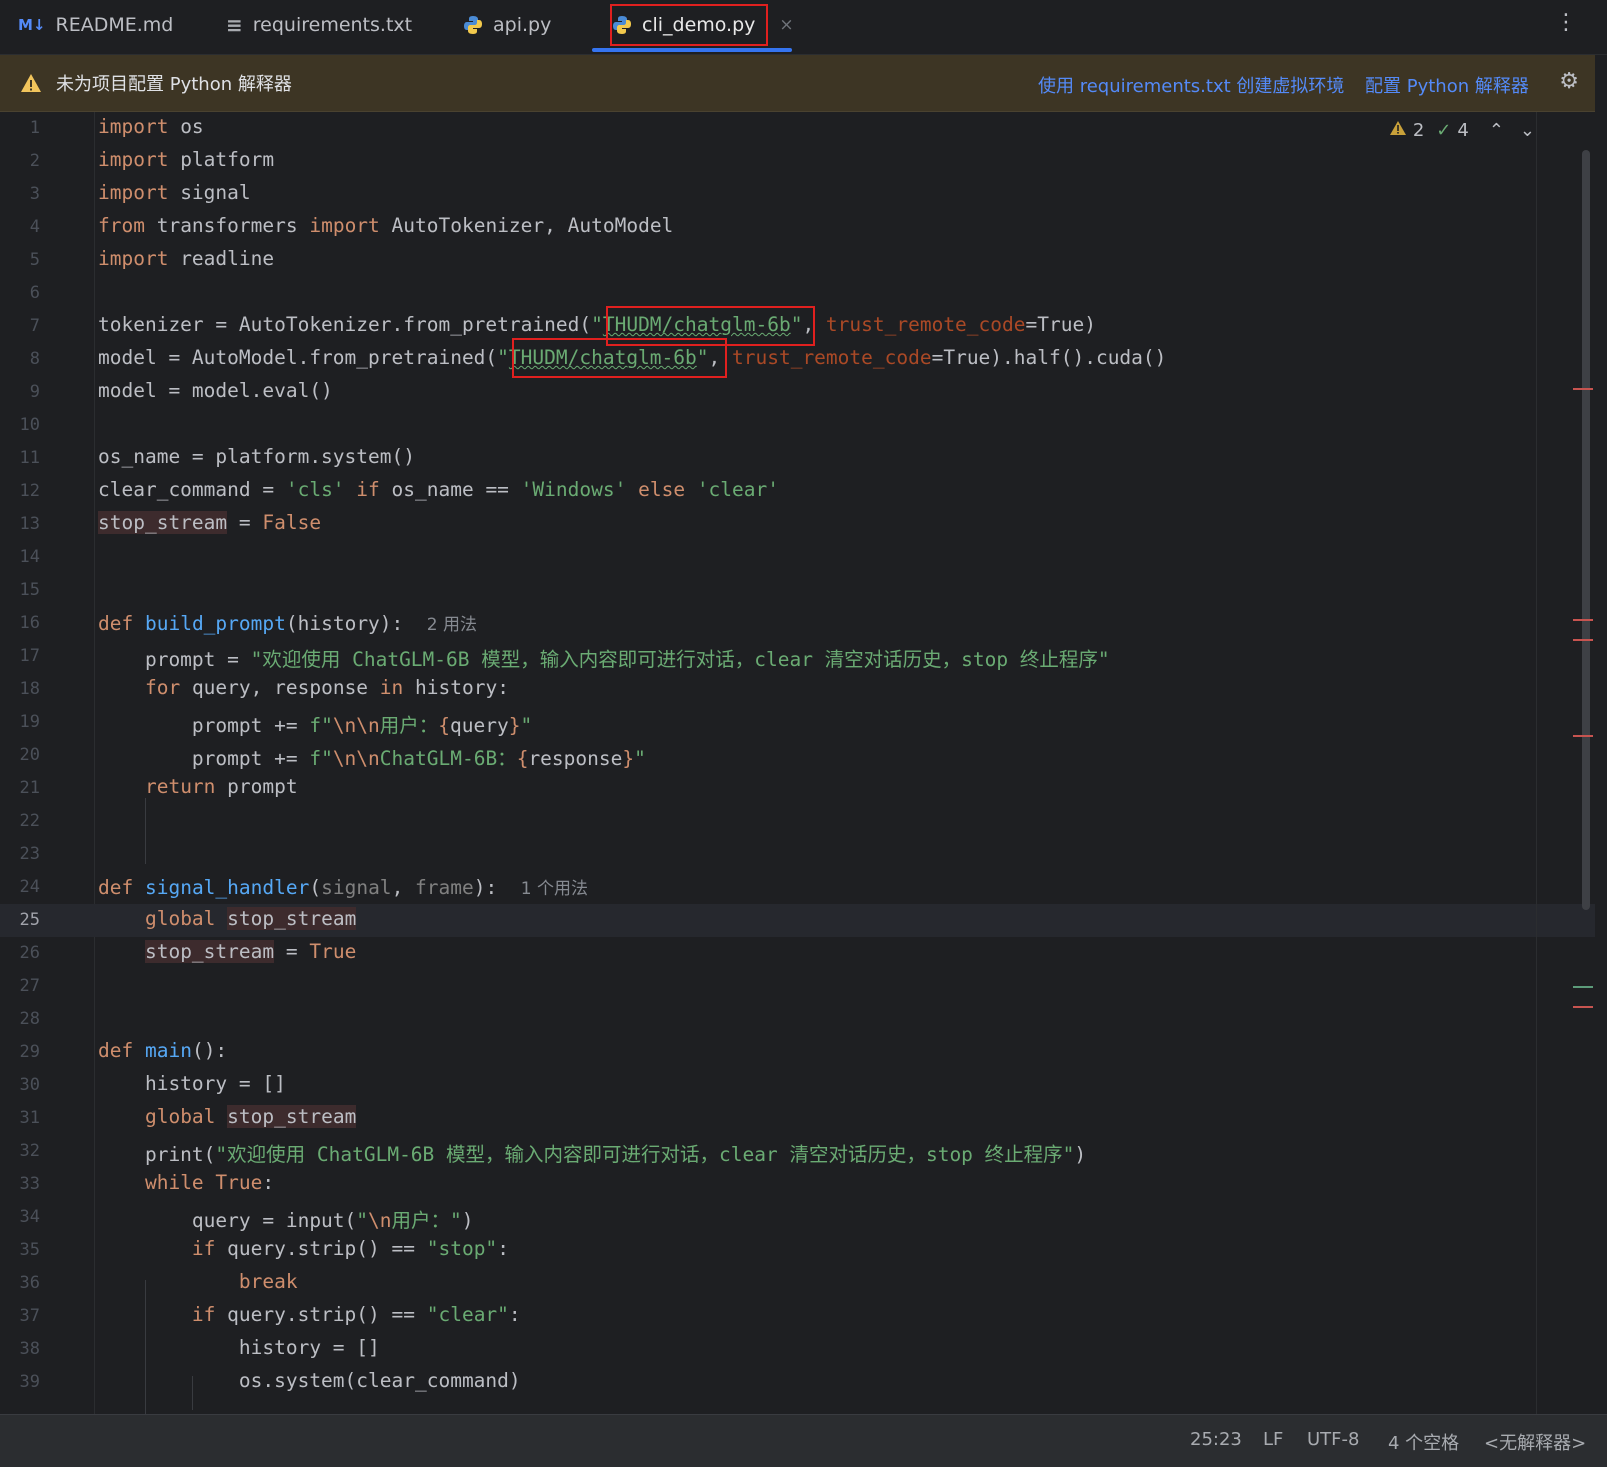 Image resolution: width=1607 pixels, height=1467 pixels. I want to click on line-number: 25, so click(29, 920).